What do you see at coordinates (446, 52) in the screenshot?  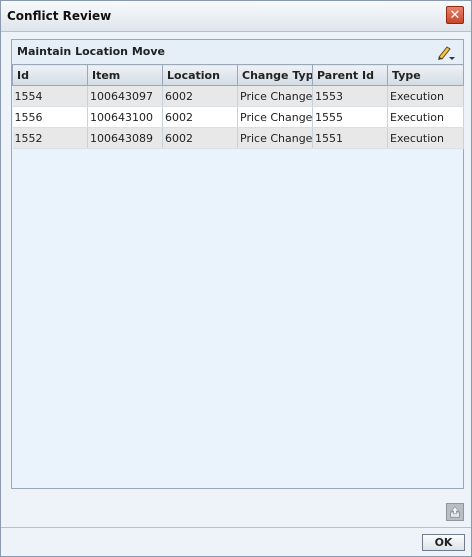 I see `pencil-menu-icon` at bounding box center [446, 52].